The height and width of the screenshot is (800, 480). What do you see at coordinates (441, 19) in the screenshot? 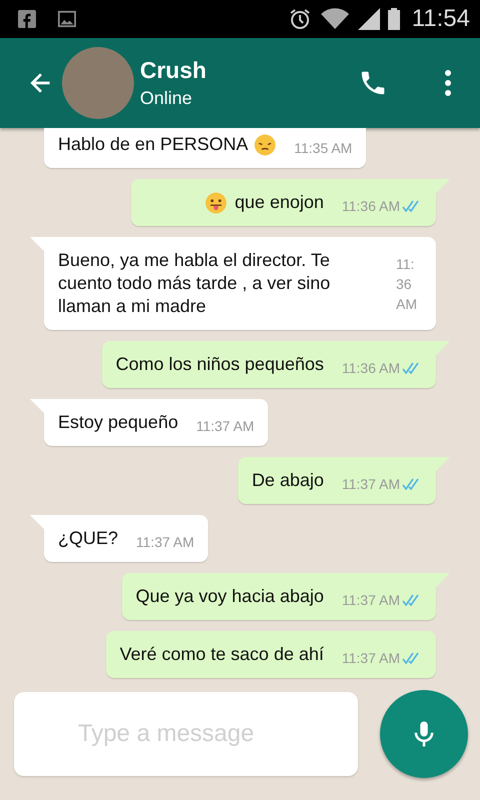
I see `clock-time: 11:54` at bounding box center [441, 19].